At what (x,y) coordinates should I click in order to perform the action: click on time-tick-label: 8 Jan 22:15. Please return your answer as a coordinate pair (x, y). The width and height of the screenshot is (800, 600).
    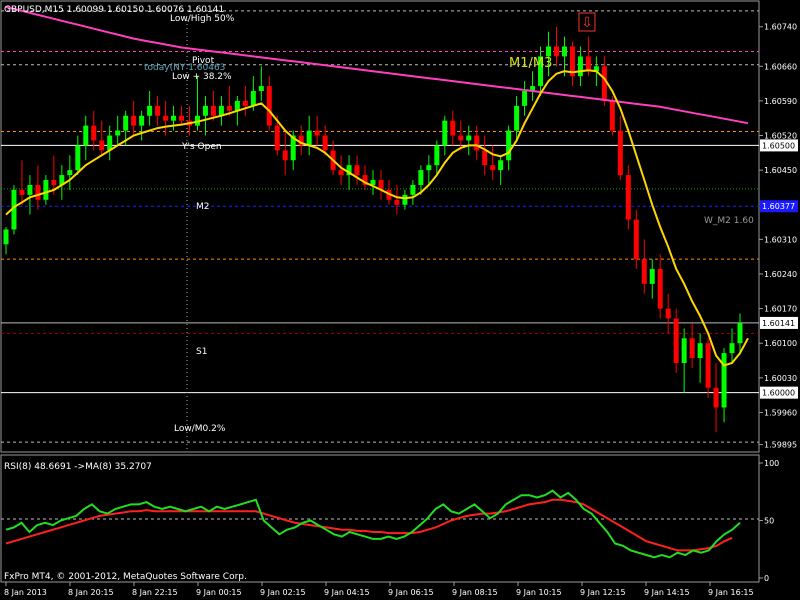
    Looking at the image, I should click on (155, 592).